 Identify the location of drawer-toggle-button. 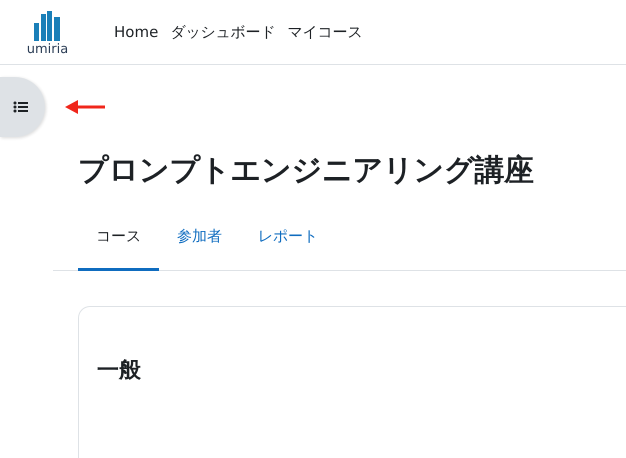
(22, 107).